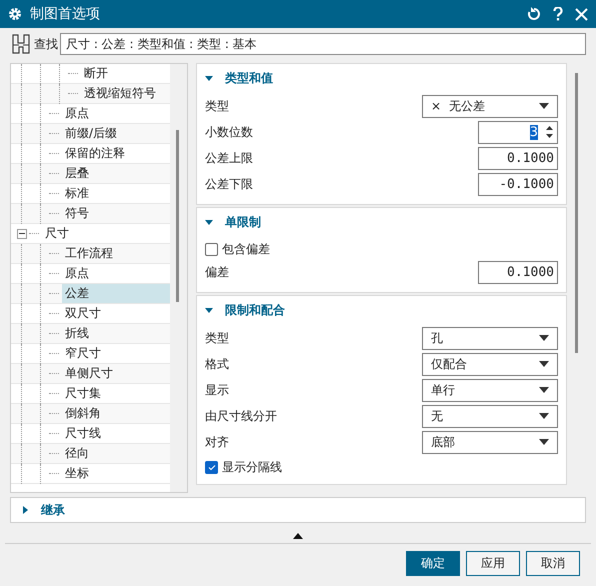 This screenshot has height=586, width=596. What do you see at coordinates (249, 78) in the screenshot?
I see `section-title: 类型和值` at bounding box center [249, 78].